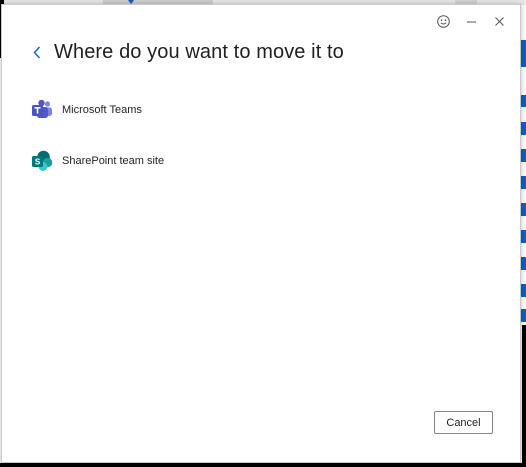 The width and height of the screenshot is (526, 467). I want to click on cancel-button: Cancel, so click(463, 422).